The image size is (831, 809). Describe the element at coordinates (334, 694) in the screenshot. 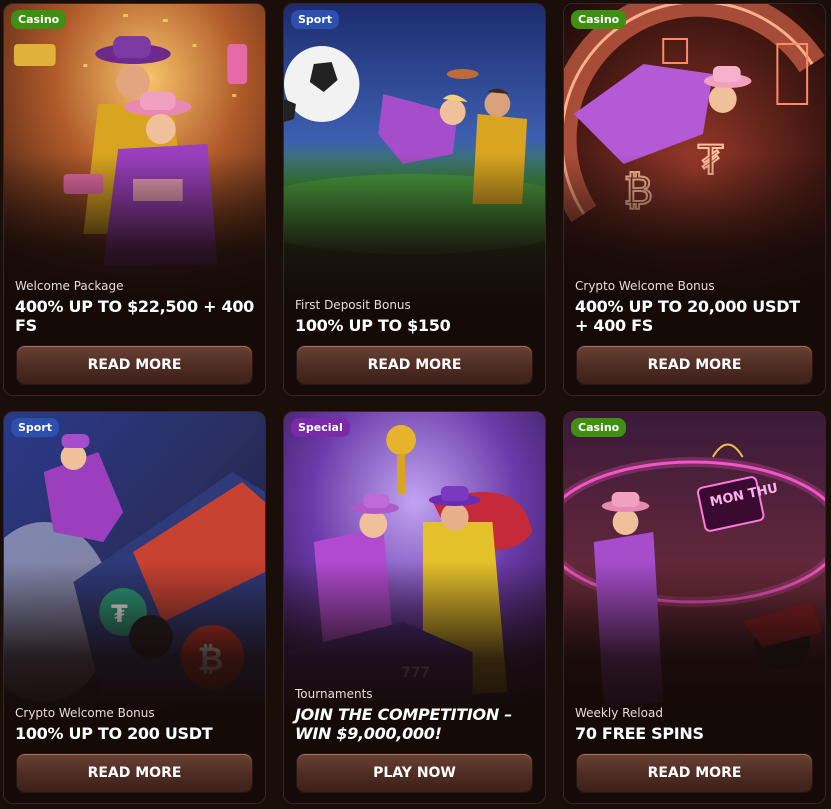

I see `promo-category: Tournaments` at that location.